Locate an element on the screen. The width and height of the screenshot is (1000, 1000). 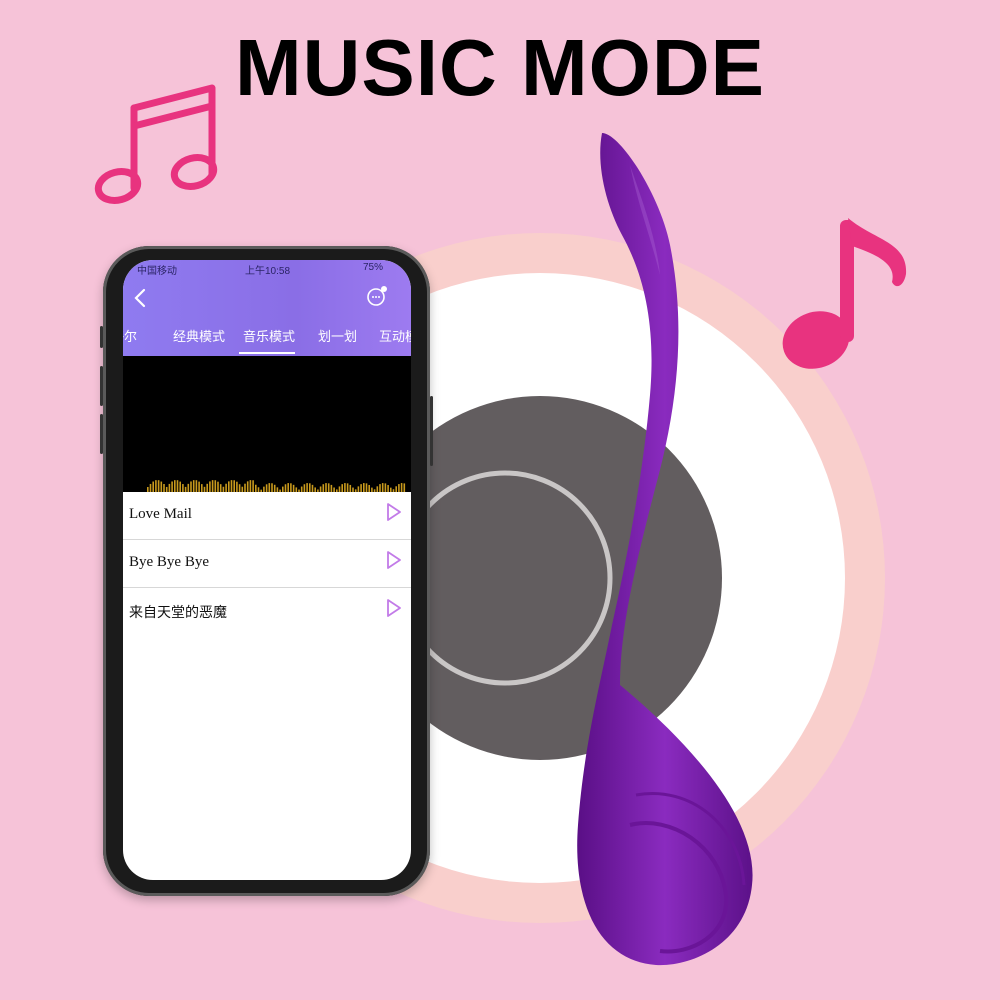
waveform-graphic is located at coordinates (276, 486).